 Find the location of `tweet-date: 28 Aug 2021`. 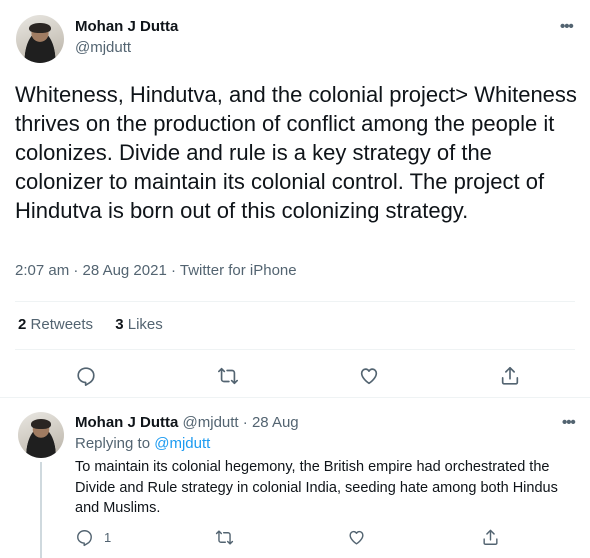

tweet-date: 28 Aug 2021 is located at coordinates (125, 270).